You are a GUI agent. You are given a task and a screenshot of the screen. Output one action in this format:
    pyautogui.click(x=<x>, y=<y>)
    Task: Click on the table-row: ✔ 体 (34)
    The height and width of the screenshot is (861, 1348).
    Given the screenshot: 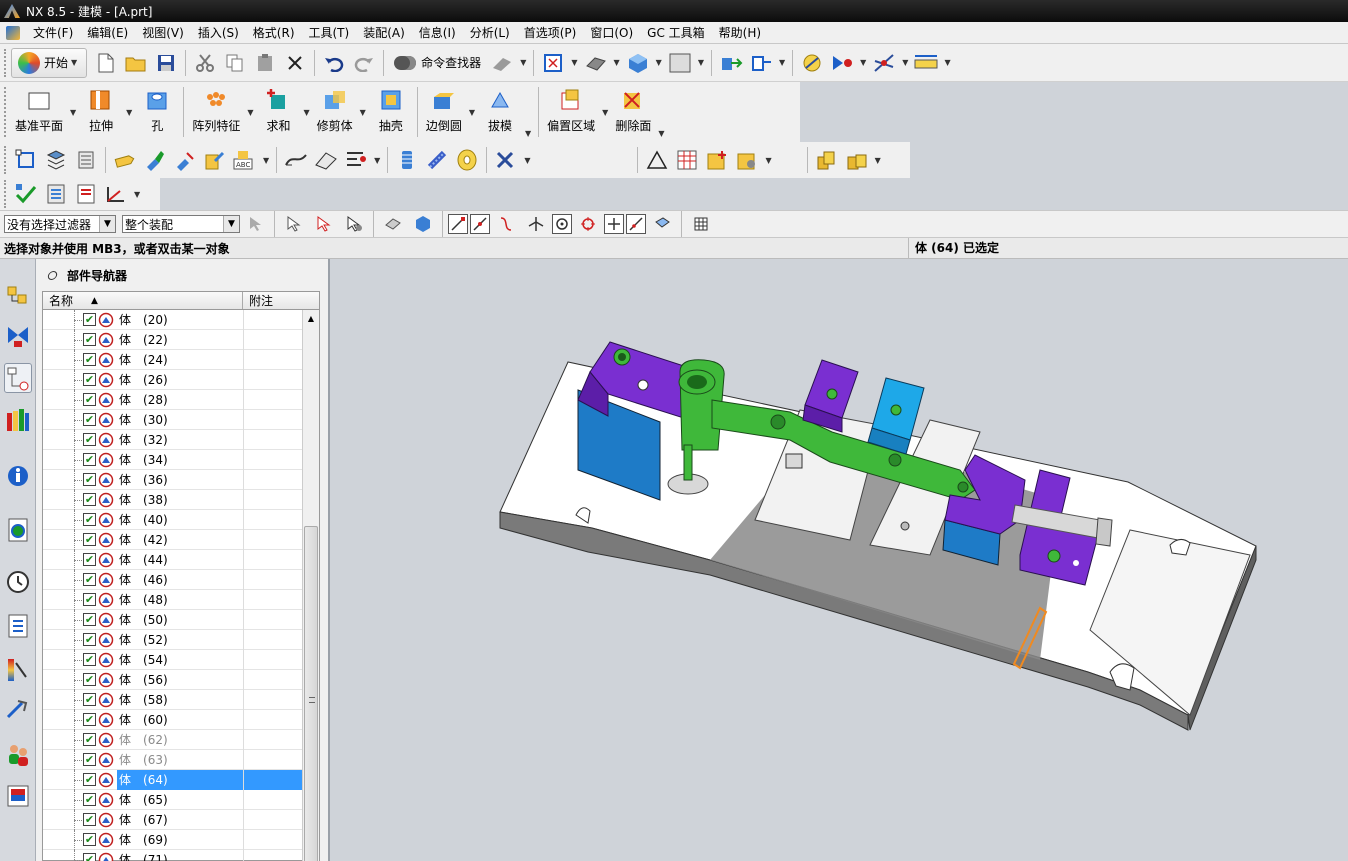 What is the action you would take?
    pyautogui.click(x=173, y=460)
    